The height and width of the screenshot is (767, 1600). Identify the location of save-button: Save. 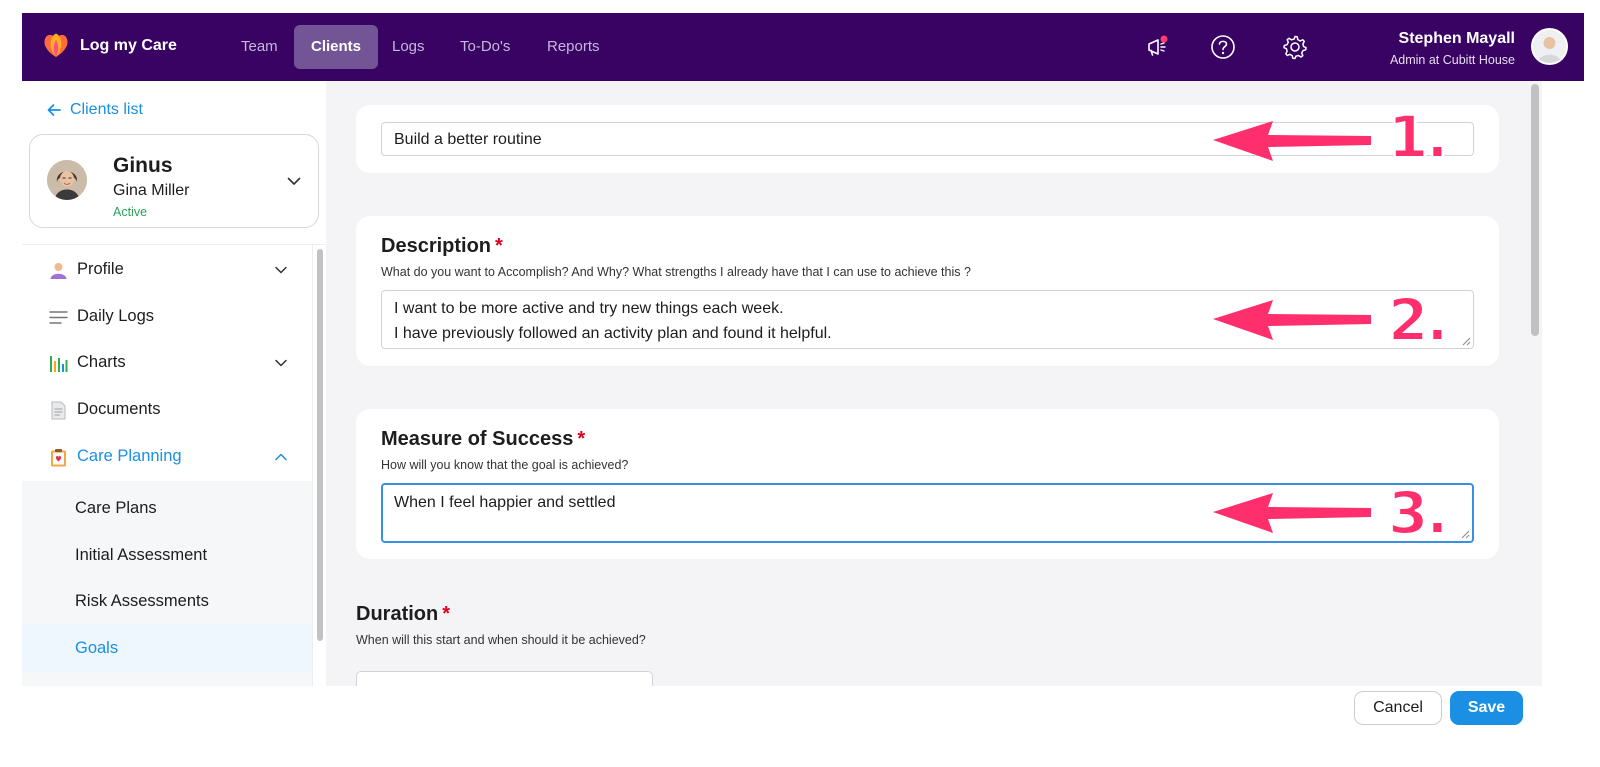
(1486, 708).